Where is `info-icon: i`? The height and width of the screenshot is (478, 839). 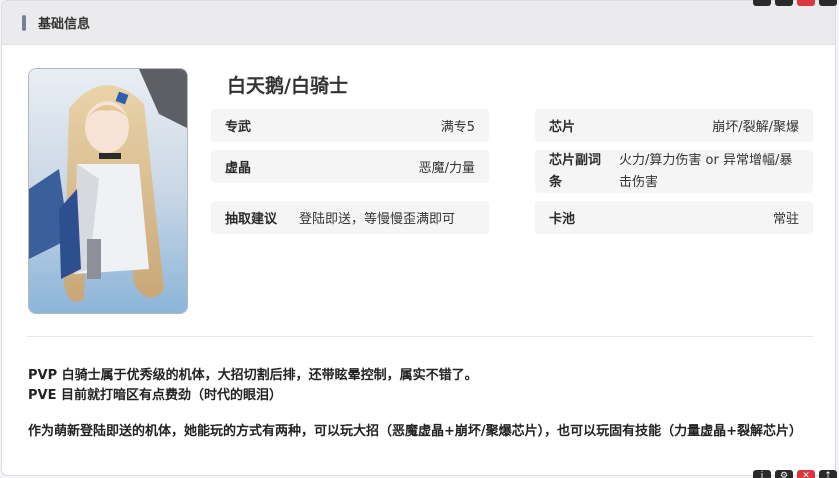
info-icon: i is located at coordinates (762, 474).